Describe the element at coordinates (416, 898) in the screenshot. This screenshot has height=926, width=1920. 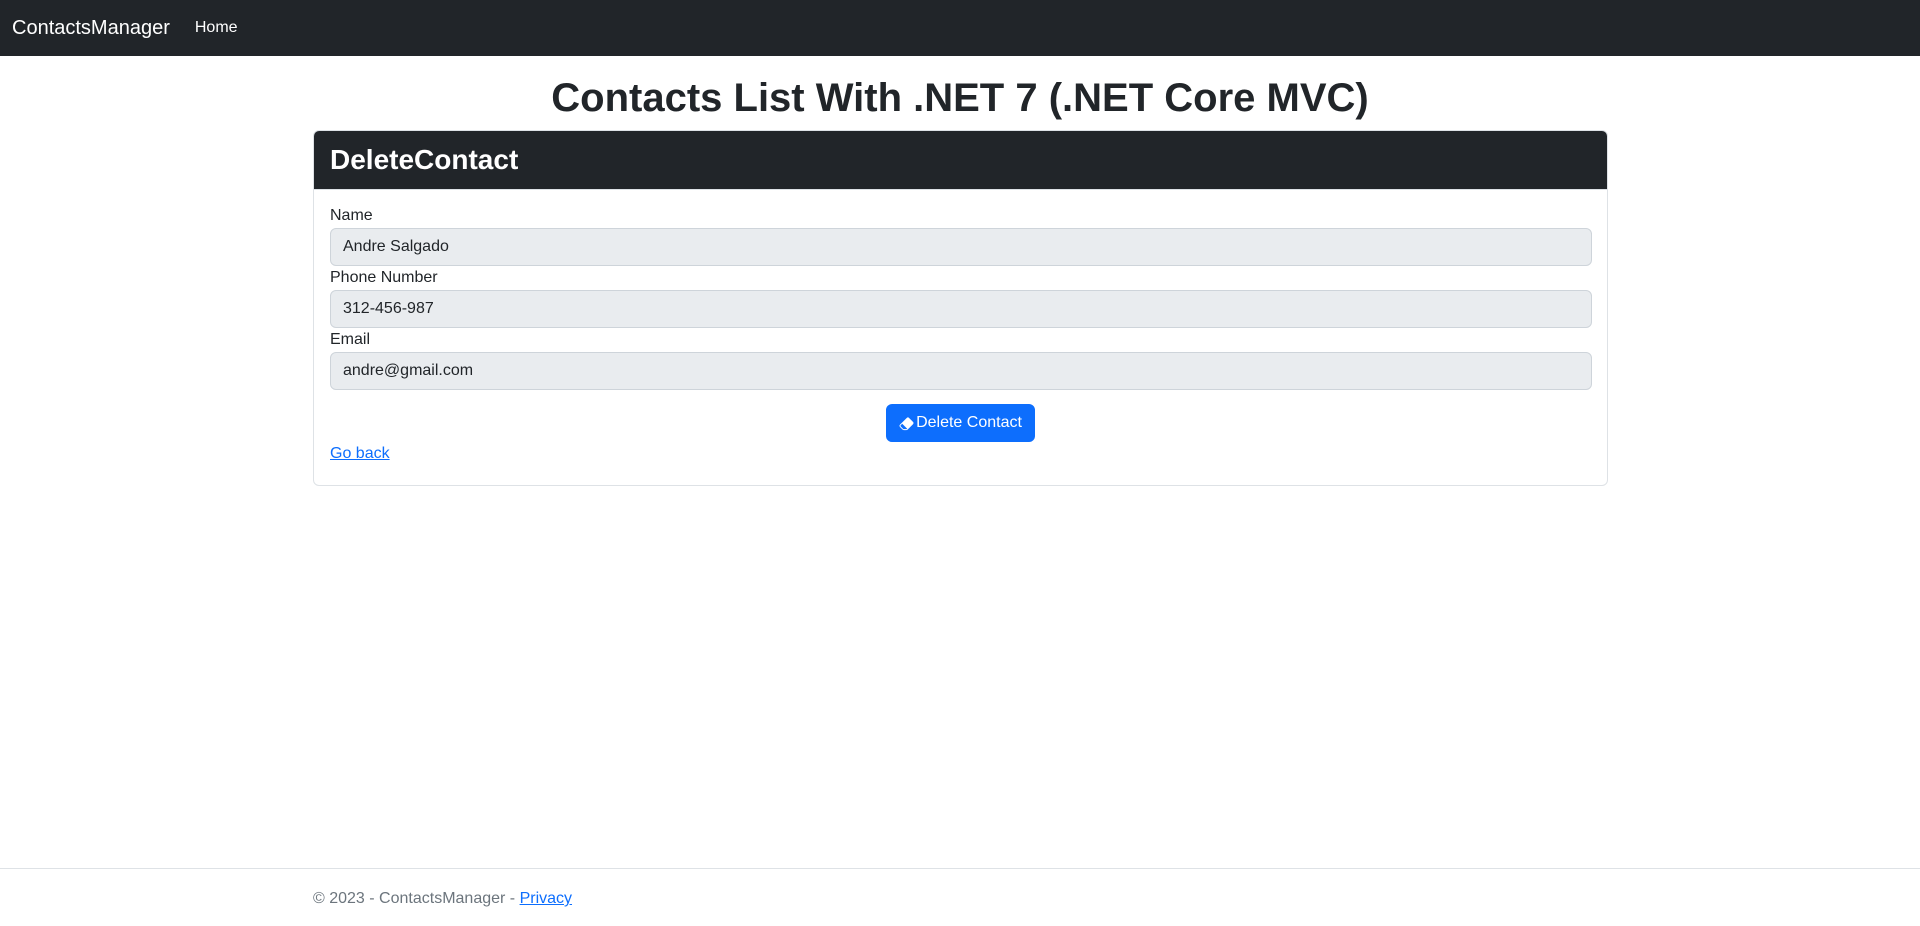
I see `footer-copyright: © 2023 - ContactsManager -` at that location.